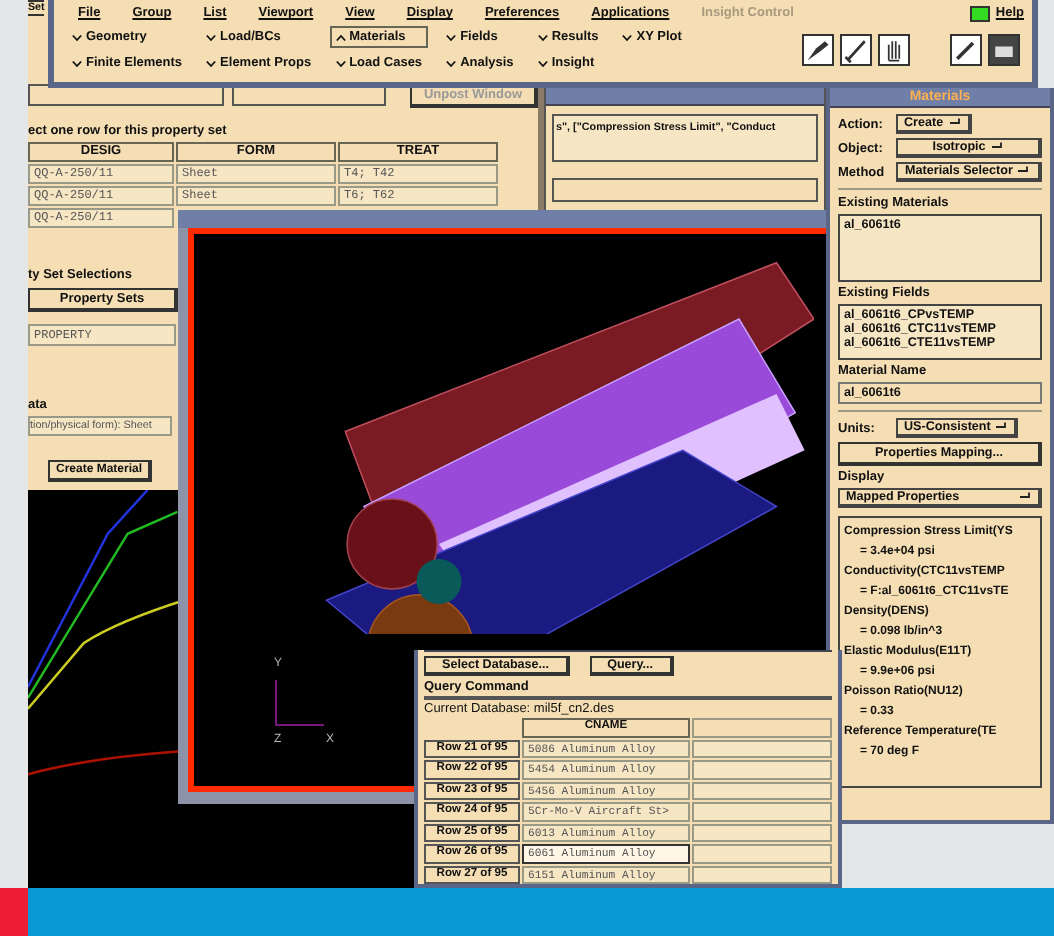 This screenshot has height=936, width=1054. Describe the element at coordinates (894, 50) in the screenshot. I see `hand-icon` at that location.